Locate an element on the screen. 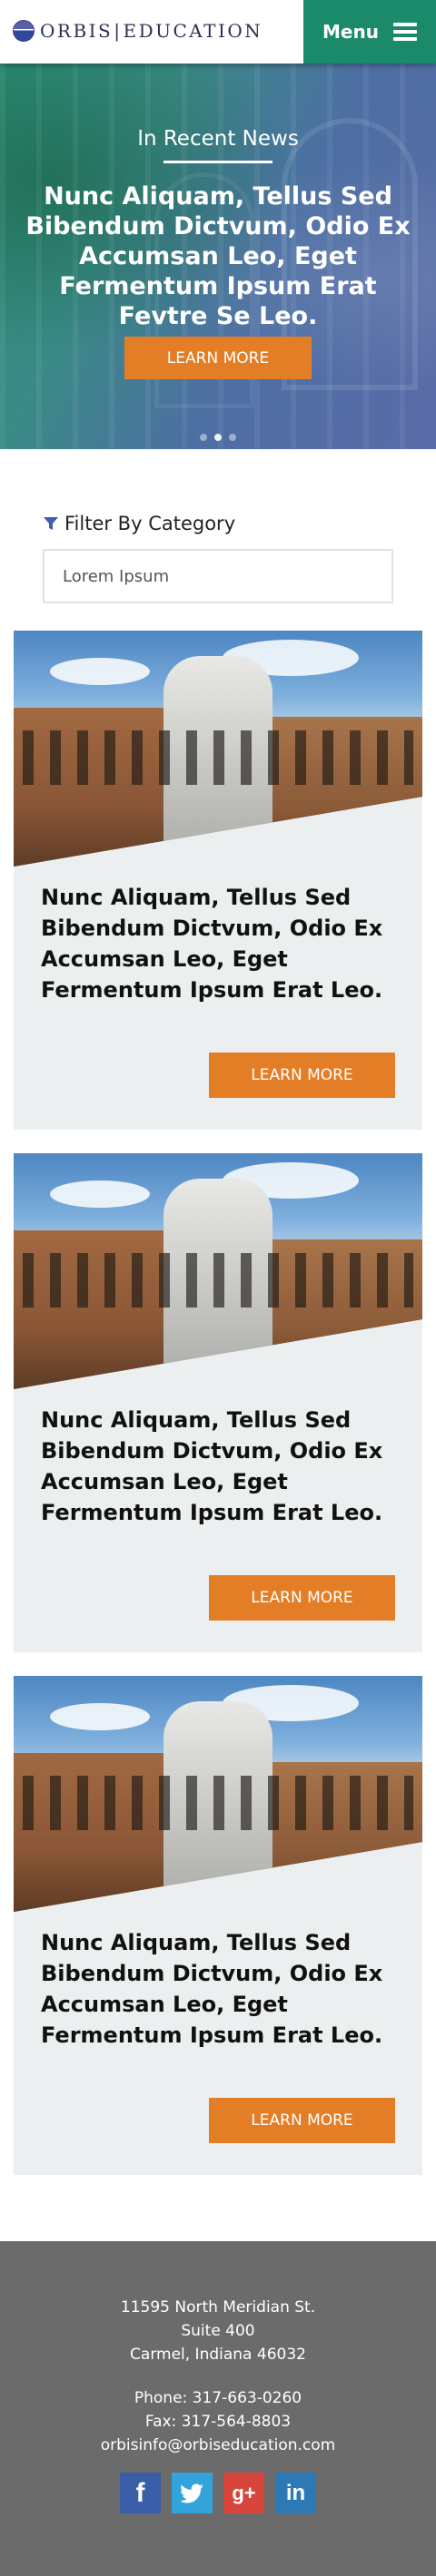 This screenshot has width=436, height=2576. carousel-dot-active is located at coordinates (218, 437).